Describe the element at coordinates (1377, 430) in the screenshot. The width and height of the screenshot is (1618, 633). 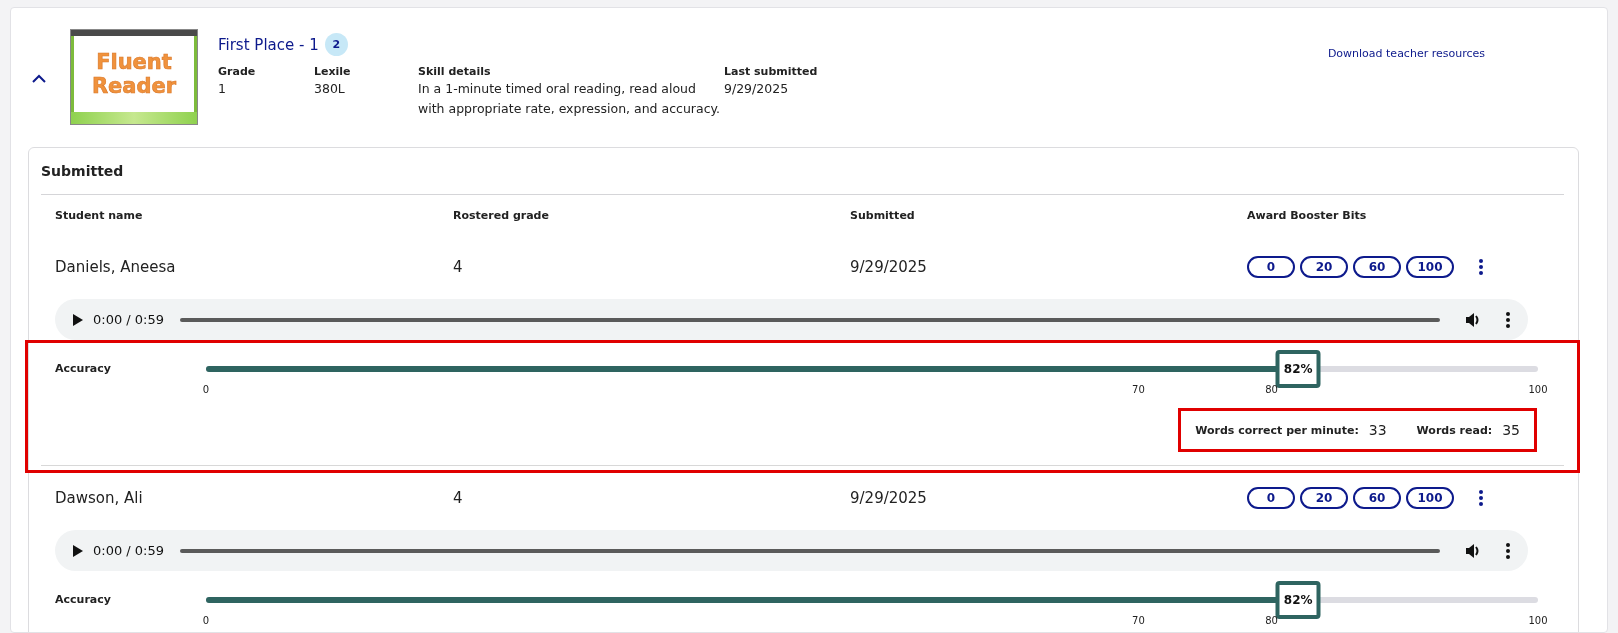
I see `stat-value: 33` at that location.